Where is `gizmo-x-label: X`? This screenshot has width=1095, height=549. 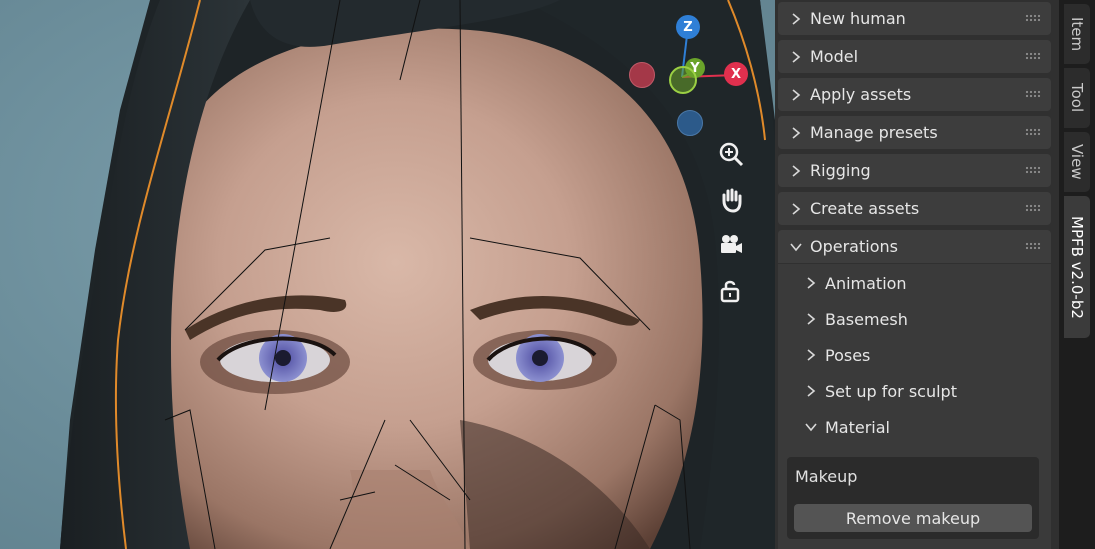 gizmo-x-label: X is located at coordinates (736, 74).